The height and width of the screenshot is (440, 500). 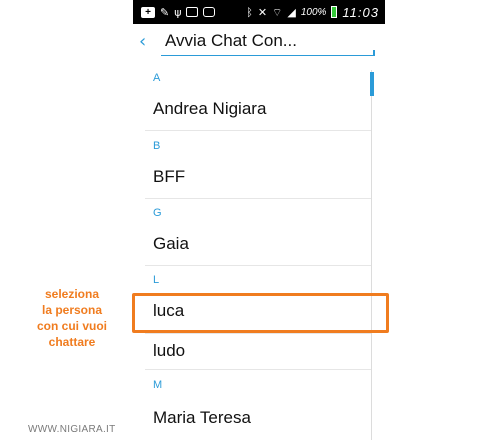 What do you see at coordinates (156, 280) in the screenshot?
I see `section-header-l: L` at bounding box center [156, 280].